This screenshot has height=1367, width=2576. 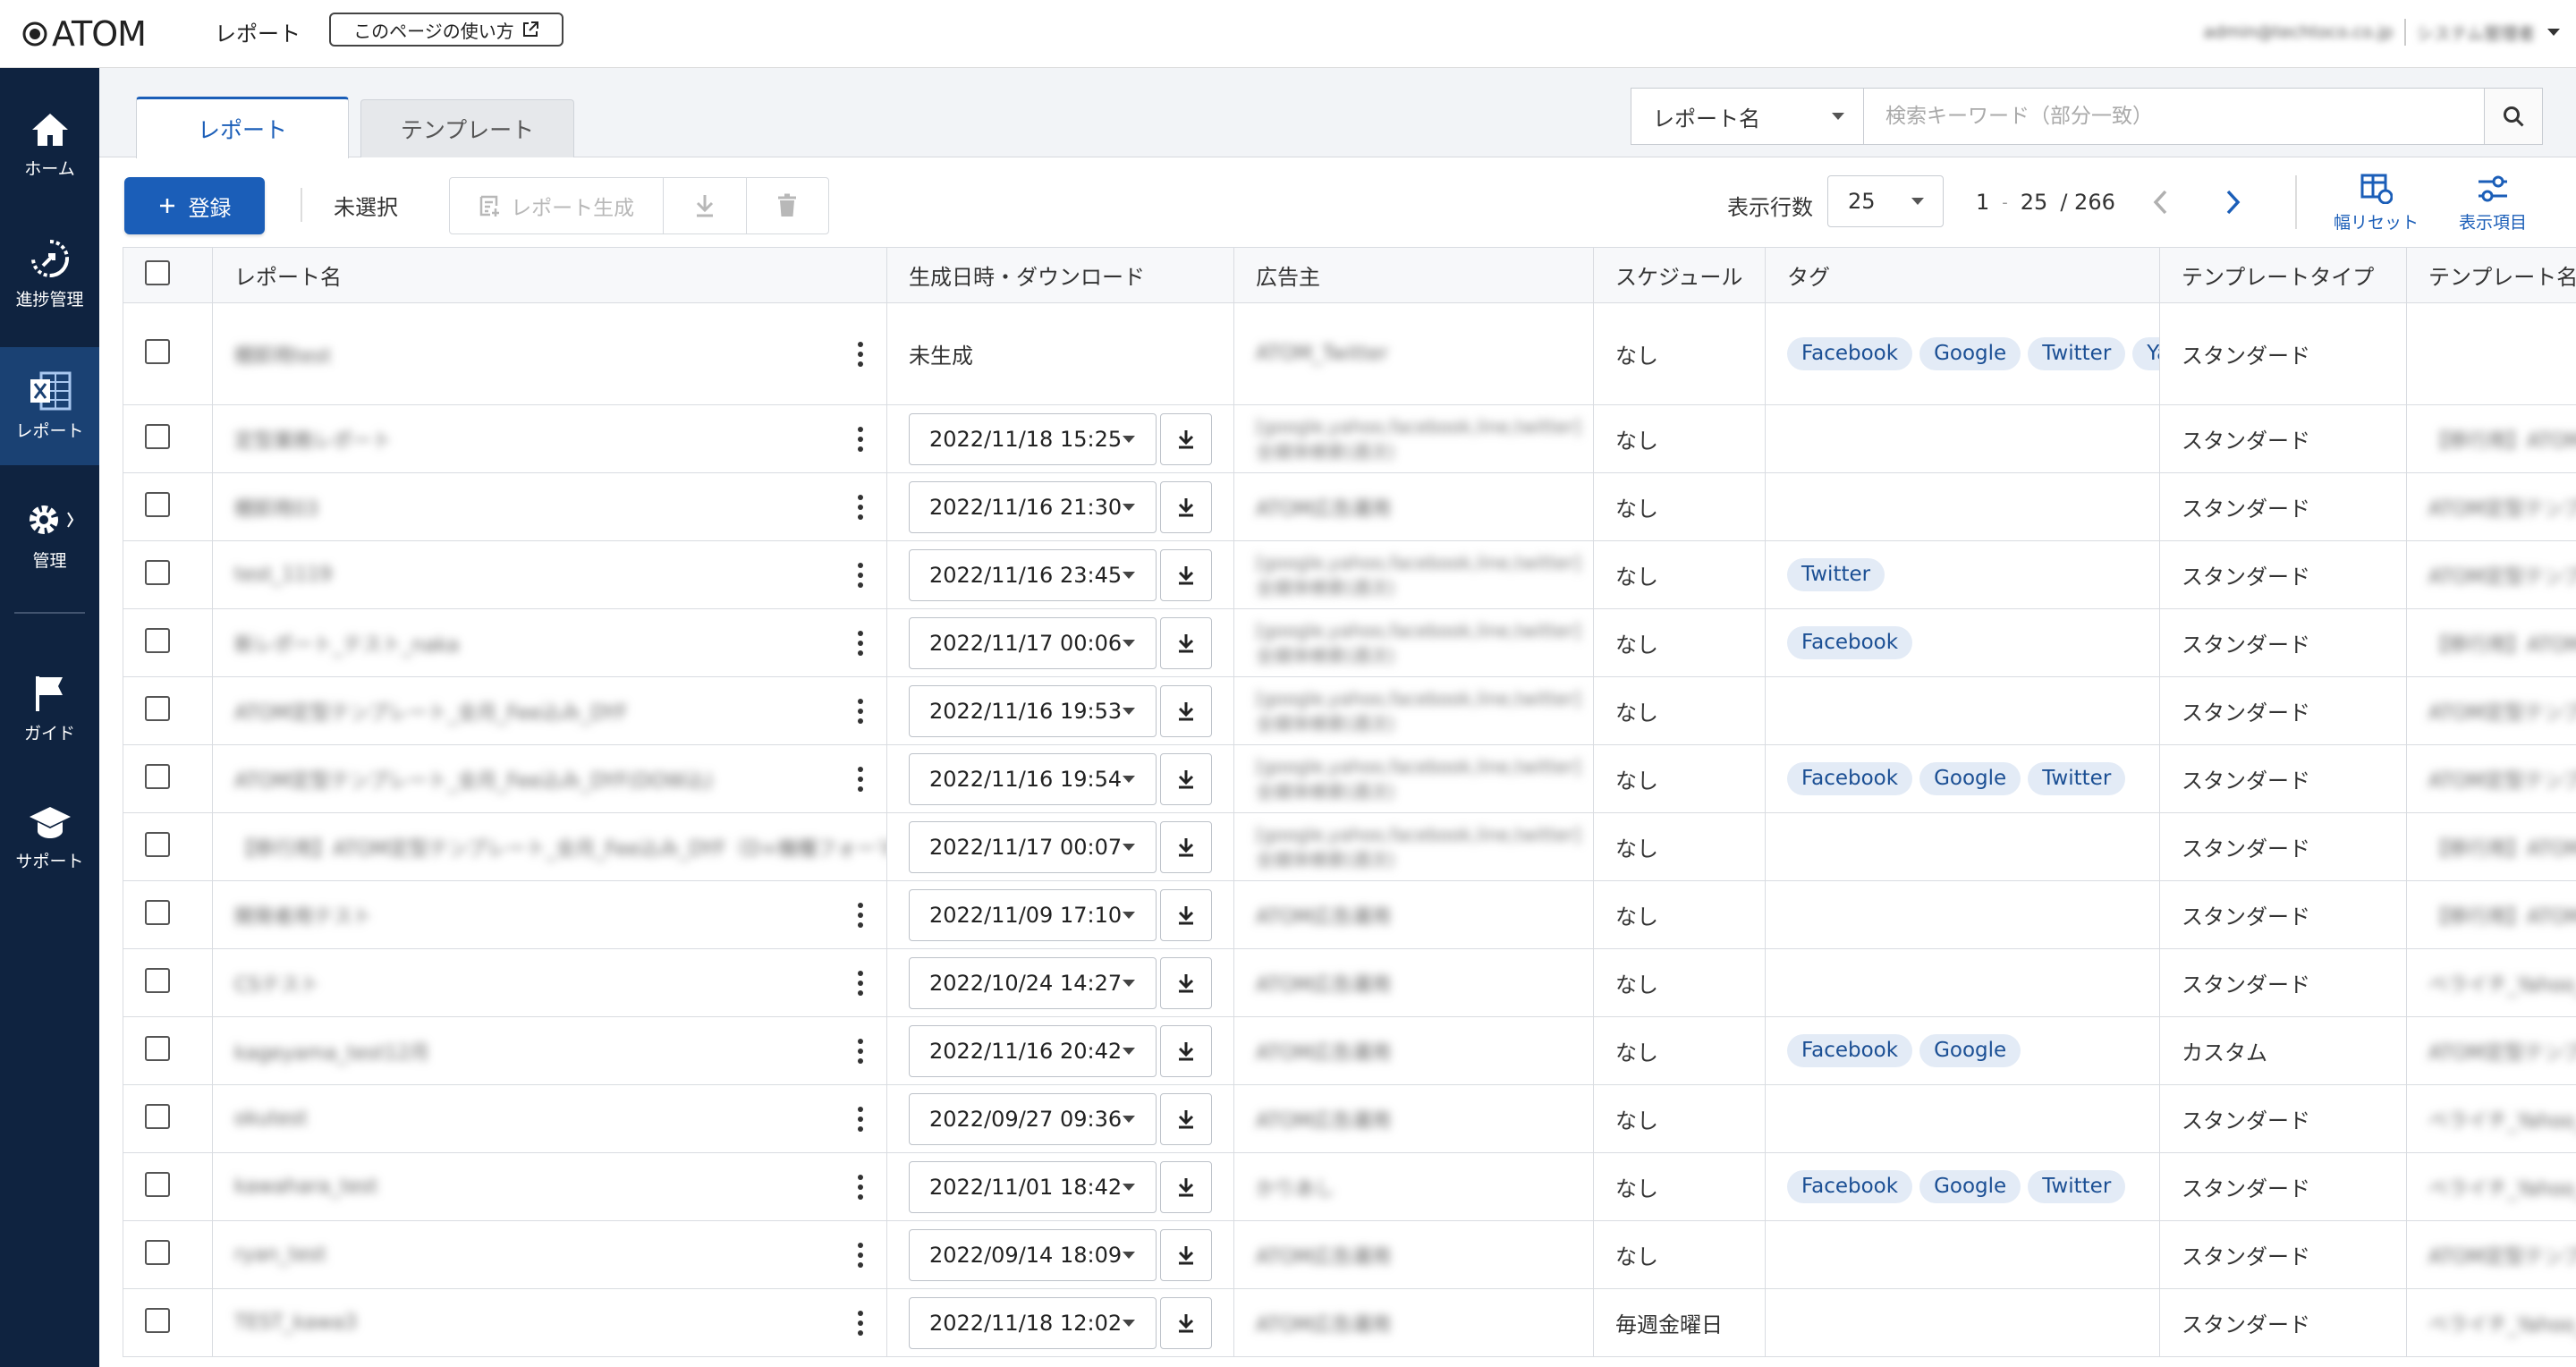 I want to click on sidebar-item-progress: 進捗管理, so click(x=49, y=274).